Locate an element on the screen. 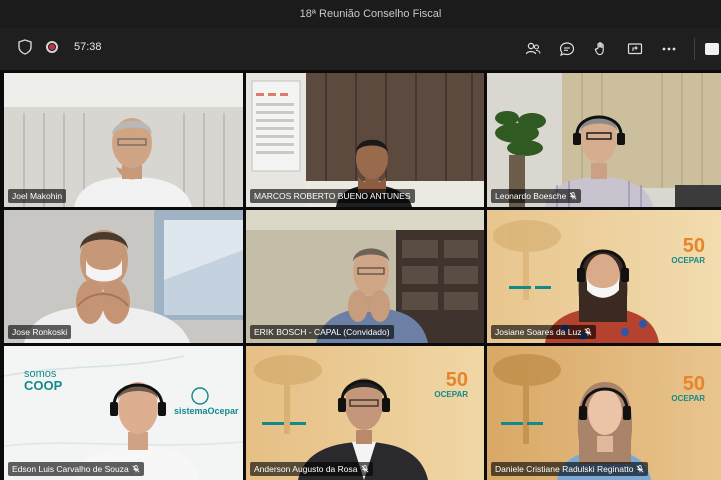  share-icon is located at coordinates (635, 49).